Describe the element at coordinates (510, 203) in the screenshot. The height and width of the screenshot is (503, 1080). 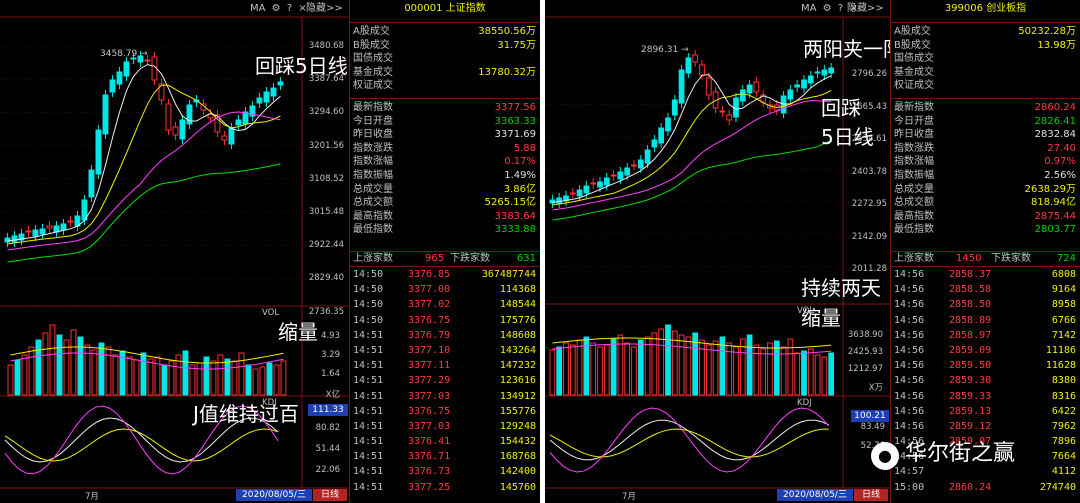
I see `stat-value: 5265.15亿` at that location.